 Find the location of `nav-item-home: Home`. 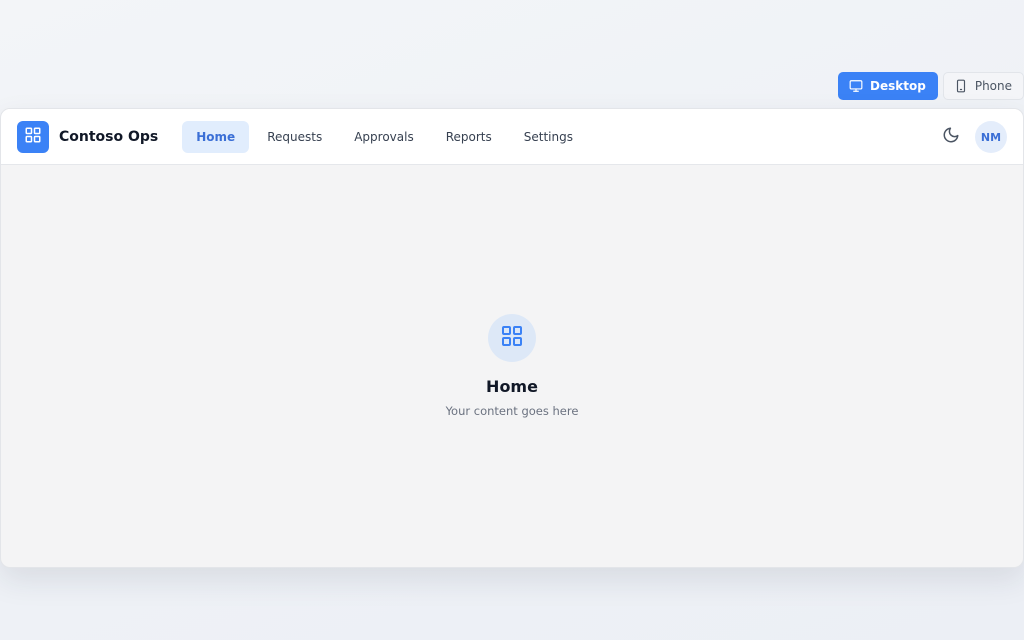

nav-item-home: Home is located at coordinates (216, 136).